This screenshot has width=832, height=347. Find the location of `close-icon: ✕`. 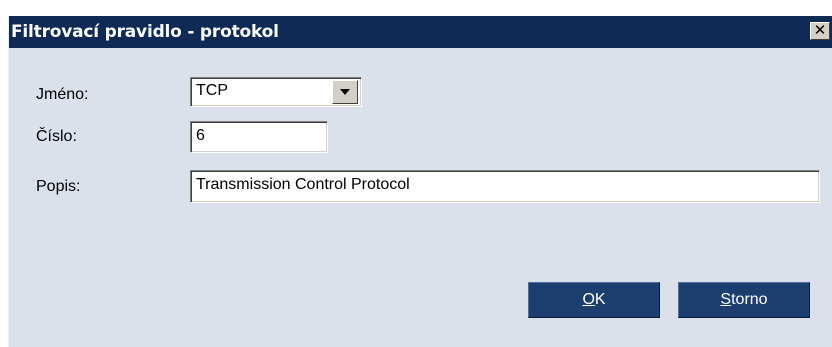

close-icon: ✕ is located at coordinates (820, 30).